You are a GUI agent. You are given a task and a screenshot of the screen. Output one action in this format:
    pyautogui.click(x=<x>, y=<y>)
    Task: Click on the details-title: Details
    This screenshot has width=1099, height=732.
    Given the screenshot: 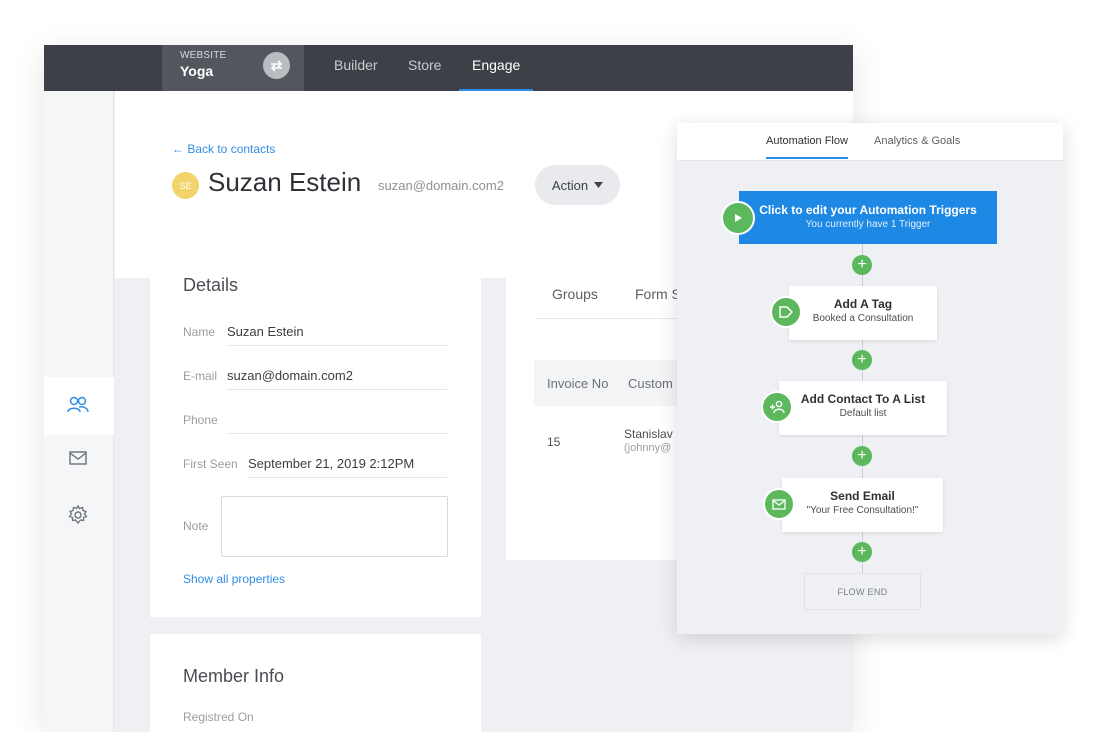 What is the action you would take?
    pyautogui.click(x=211, y=285)
    